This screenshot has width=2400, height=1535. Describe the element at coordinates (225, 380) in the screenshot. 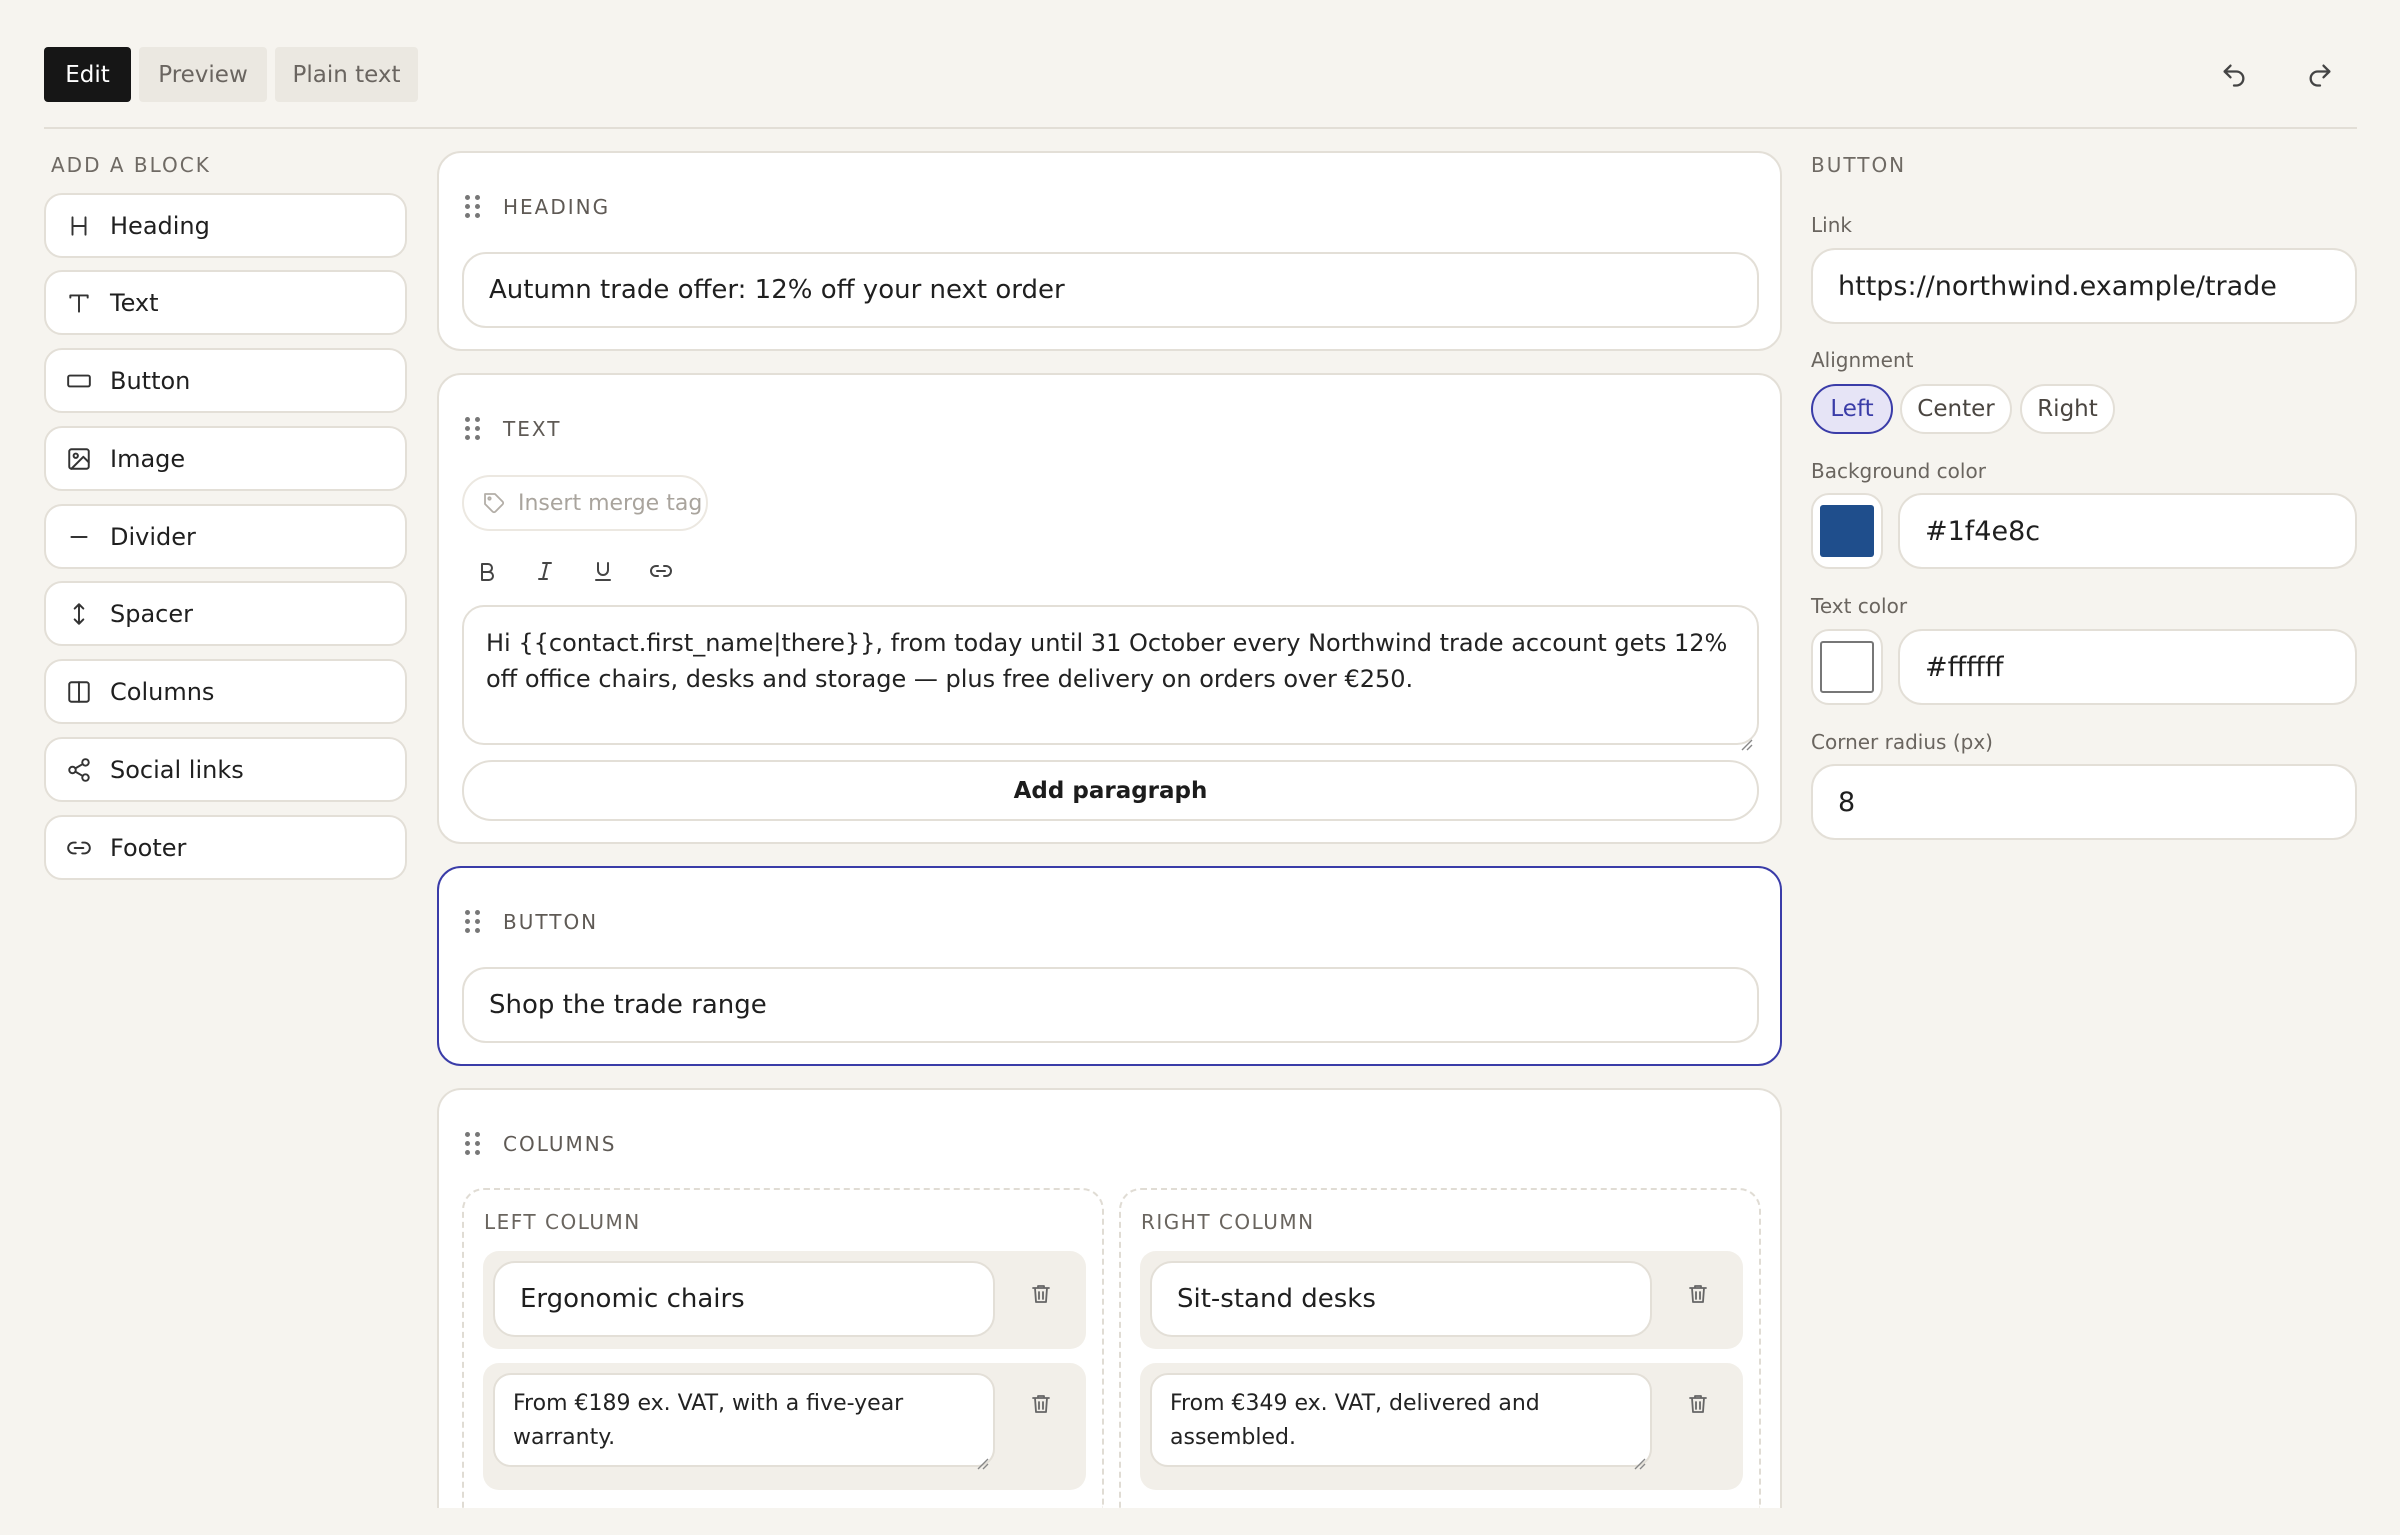

I see `palette-item-button: Button` at that location.